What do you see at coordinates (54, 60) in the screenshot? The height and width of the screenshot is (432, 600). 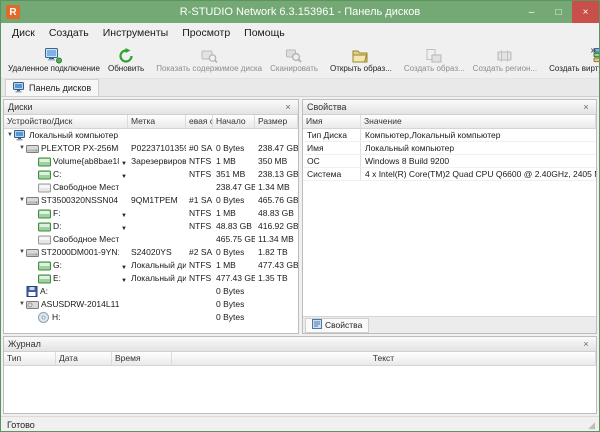 I see `remote-connect-button: Удаленное подключение` at bounding box center [54, 60].